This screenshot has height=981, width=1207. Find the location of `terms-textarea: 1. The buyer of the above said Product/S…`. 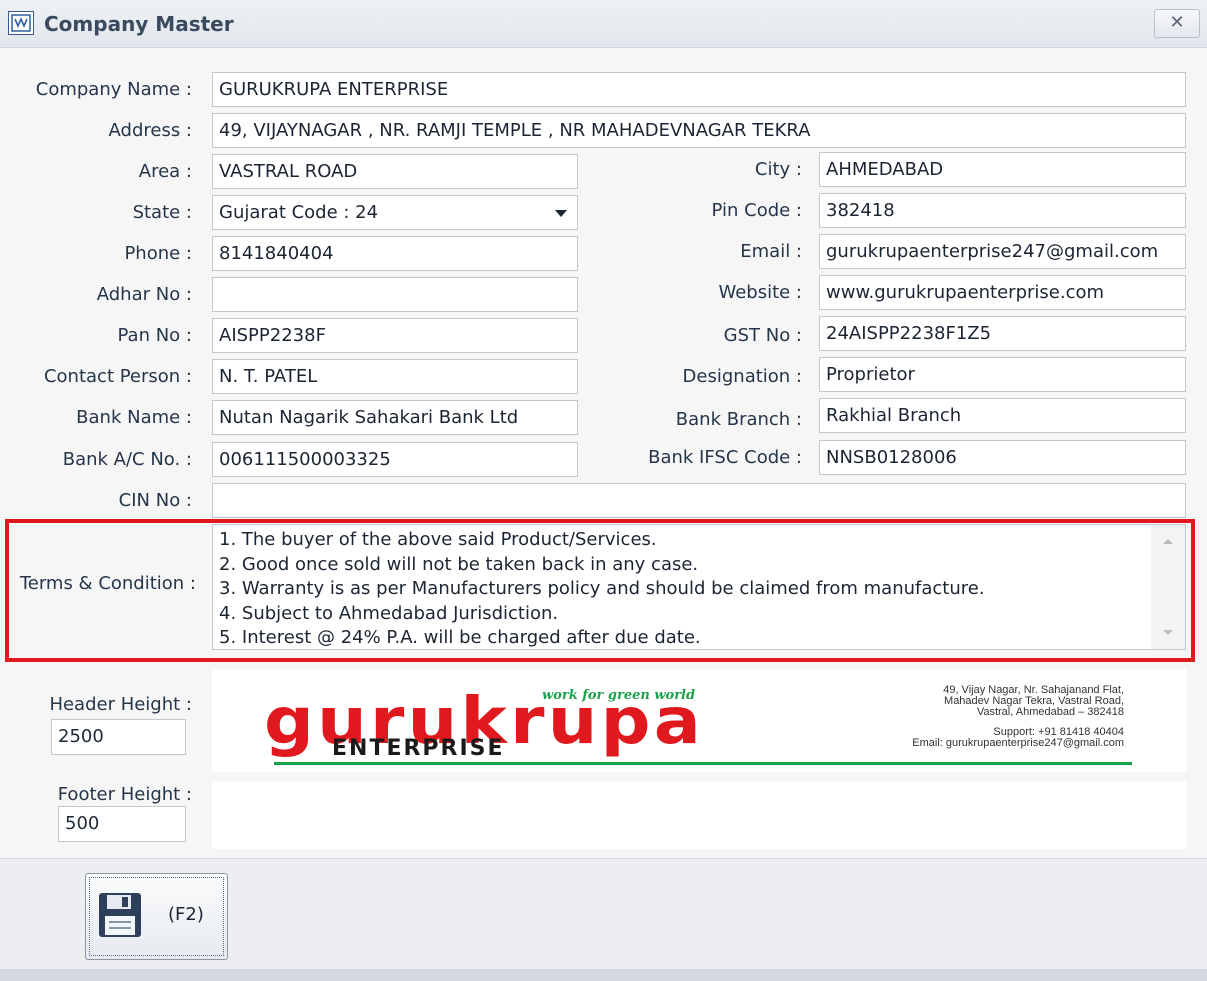

terms-textarea: 1. The buyer of the above said Product/S… is located at coordinates (699, 587).